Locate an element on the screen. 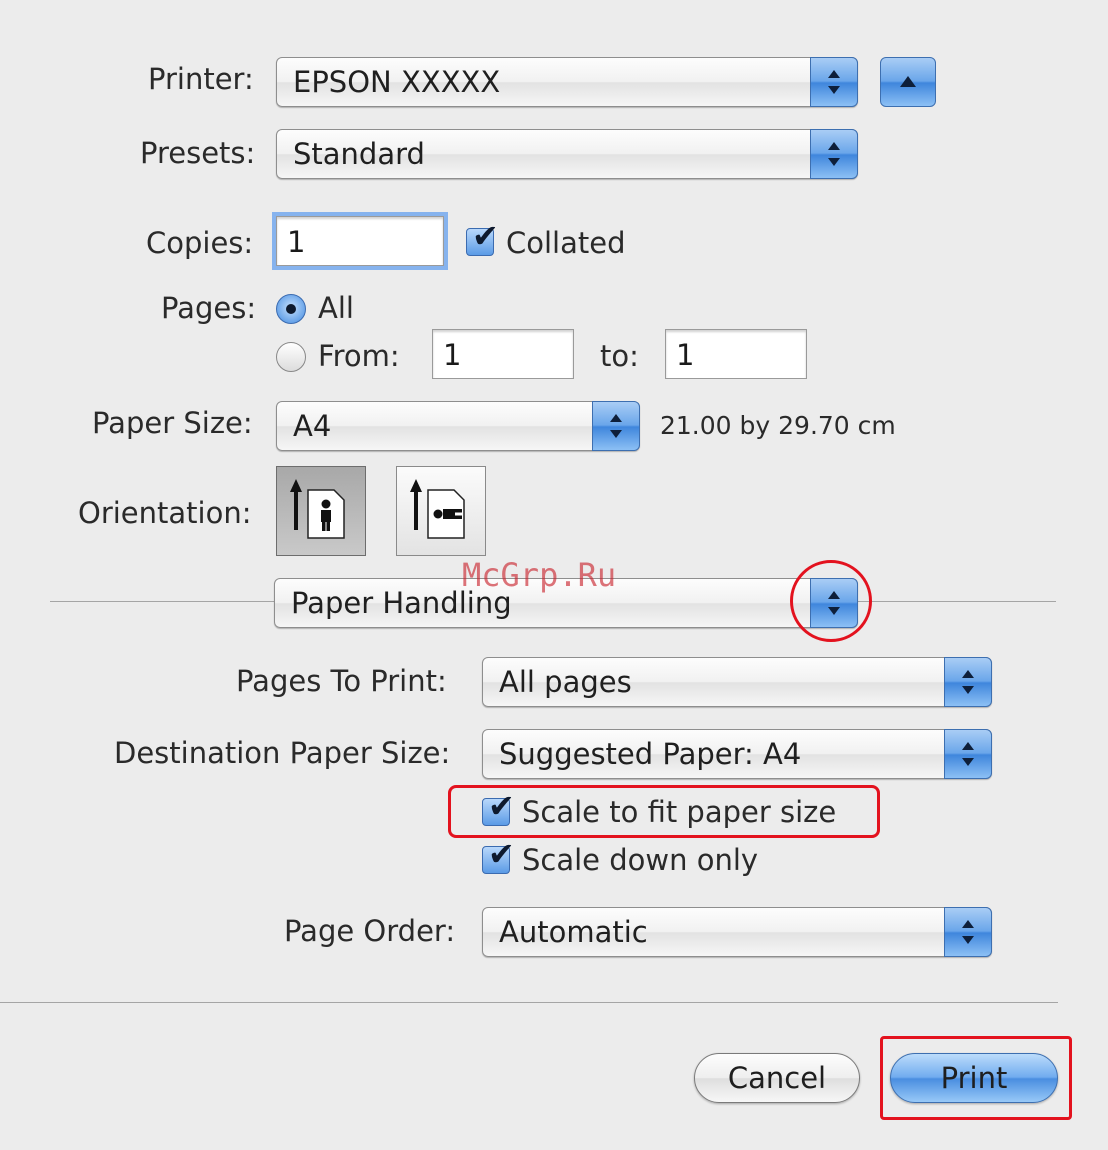 This screenshot has width=1108, height=1150. radio-dot-icon is located at coordinates (291, 309).